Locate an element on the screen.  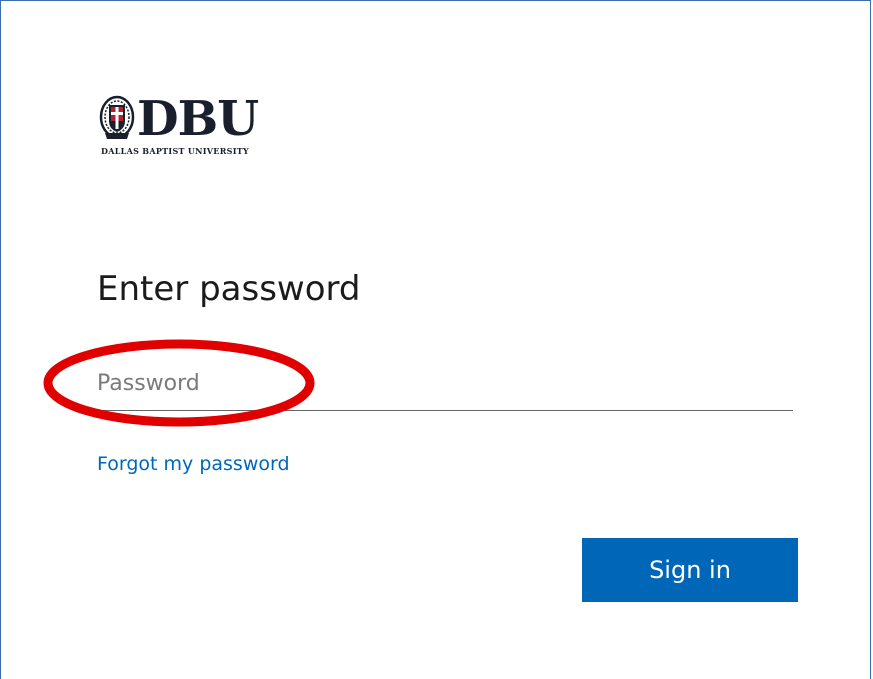
page-title: Enter password is located at coordinates (229, 289).